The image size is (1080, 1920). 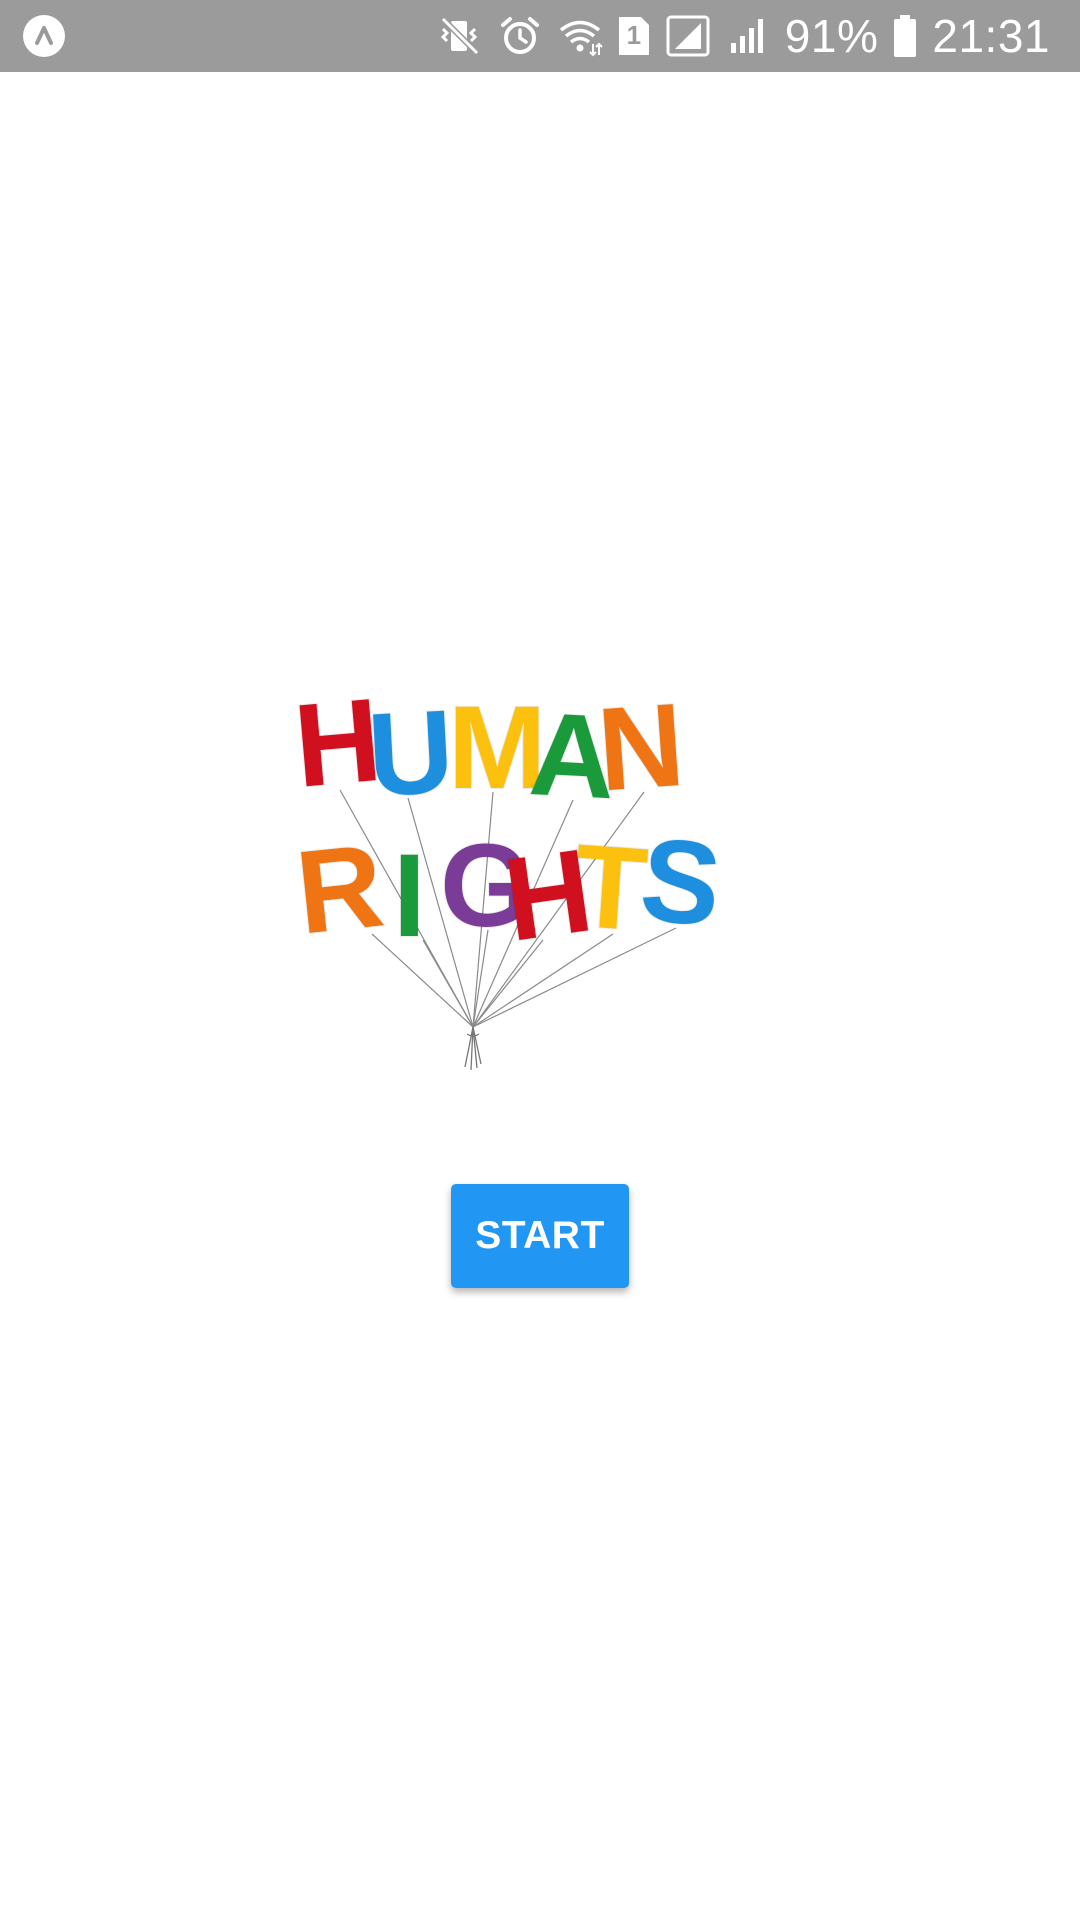 I want to click on battery-icon, so click(x=905, y=36).